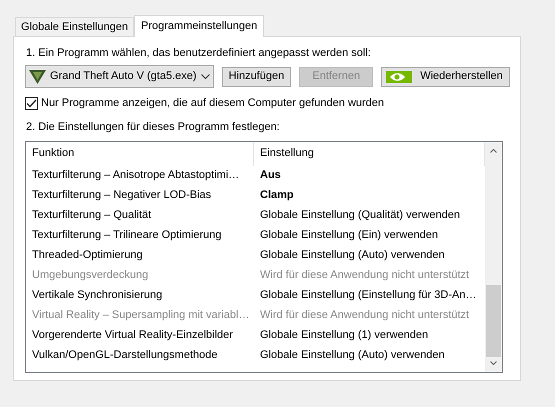 The height and width of the screenshot is (407, 555). Describe the element at coordinates (199, 53) in the screenshot. I see `step-label: 1. Ein Programm wählen, das benutzerdefiniert angepasst werden soll:` at that location.